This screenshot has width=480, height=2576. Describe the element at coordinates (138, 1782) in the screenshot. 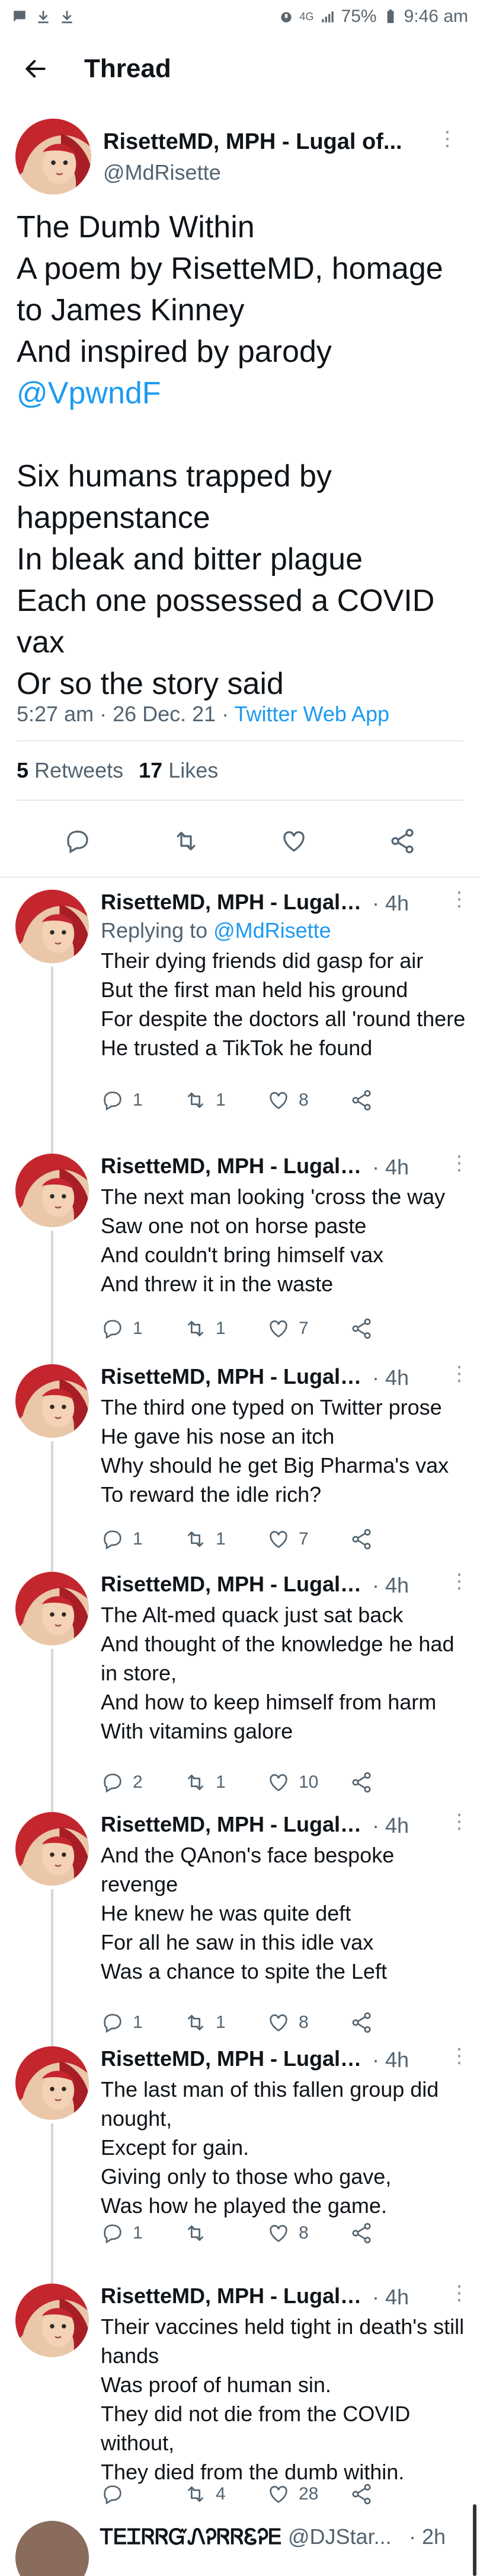

I see `reply-count: 2` at that location.